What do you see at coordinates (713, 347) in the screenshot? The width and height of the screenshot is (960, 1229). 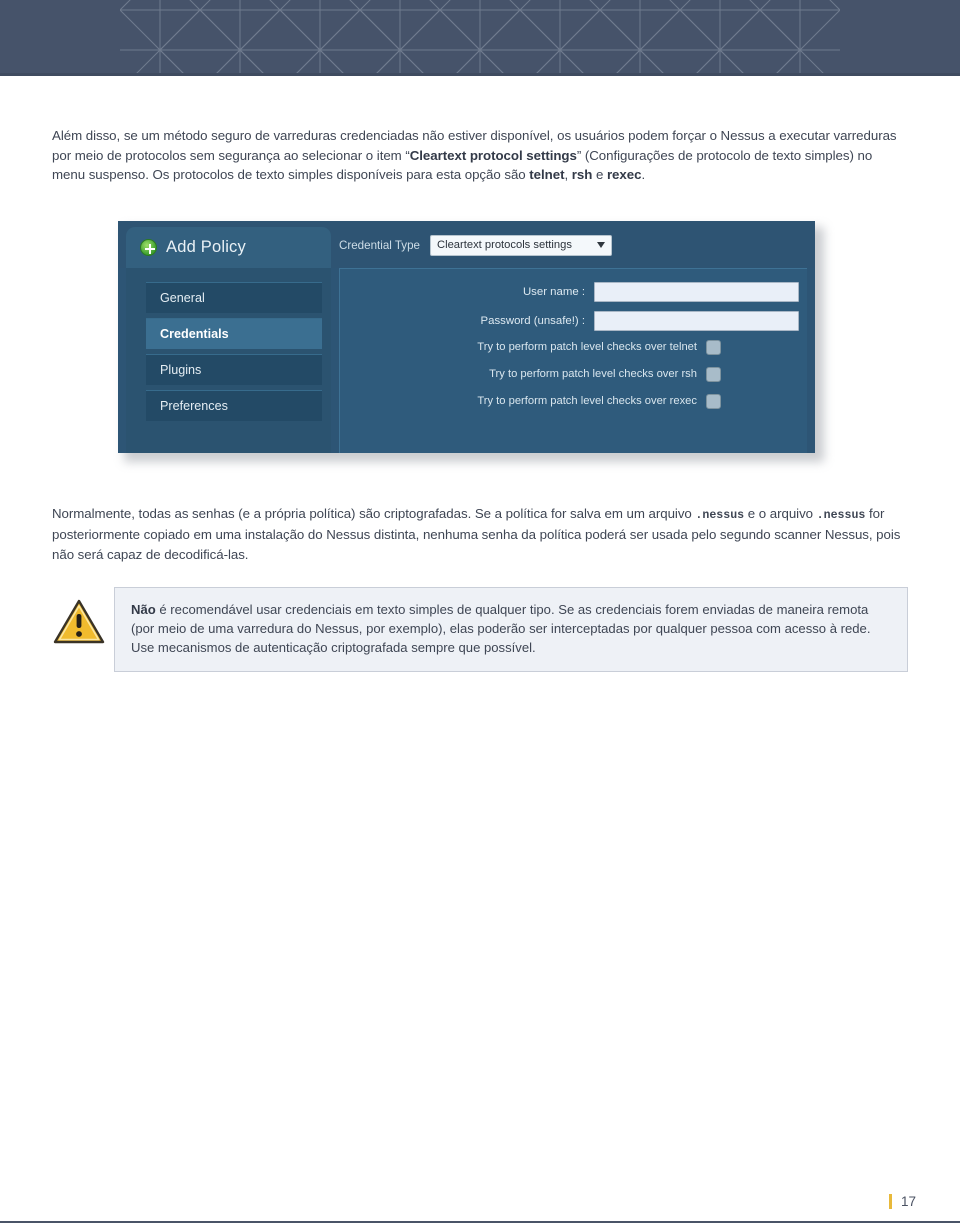 I see `telnet-checkbox` at bounding box center [713, 347].